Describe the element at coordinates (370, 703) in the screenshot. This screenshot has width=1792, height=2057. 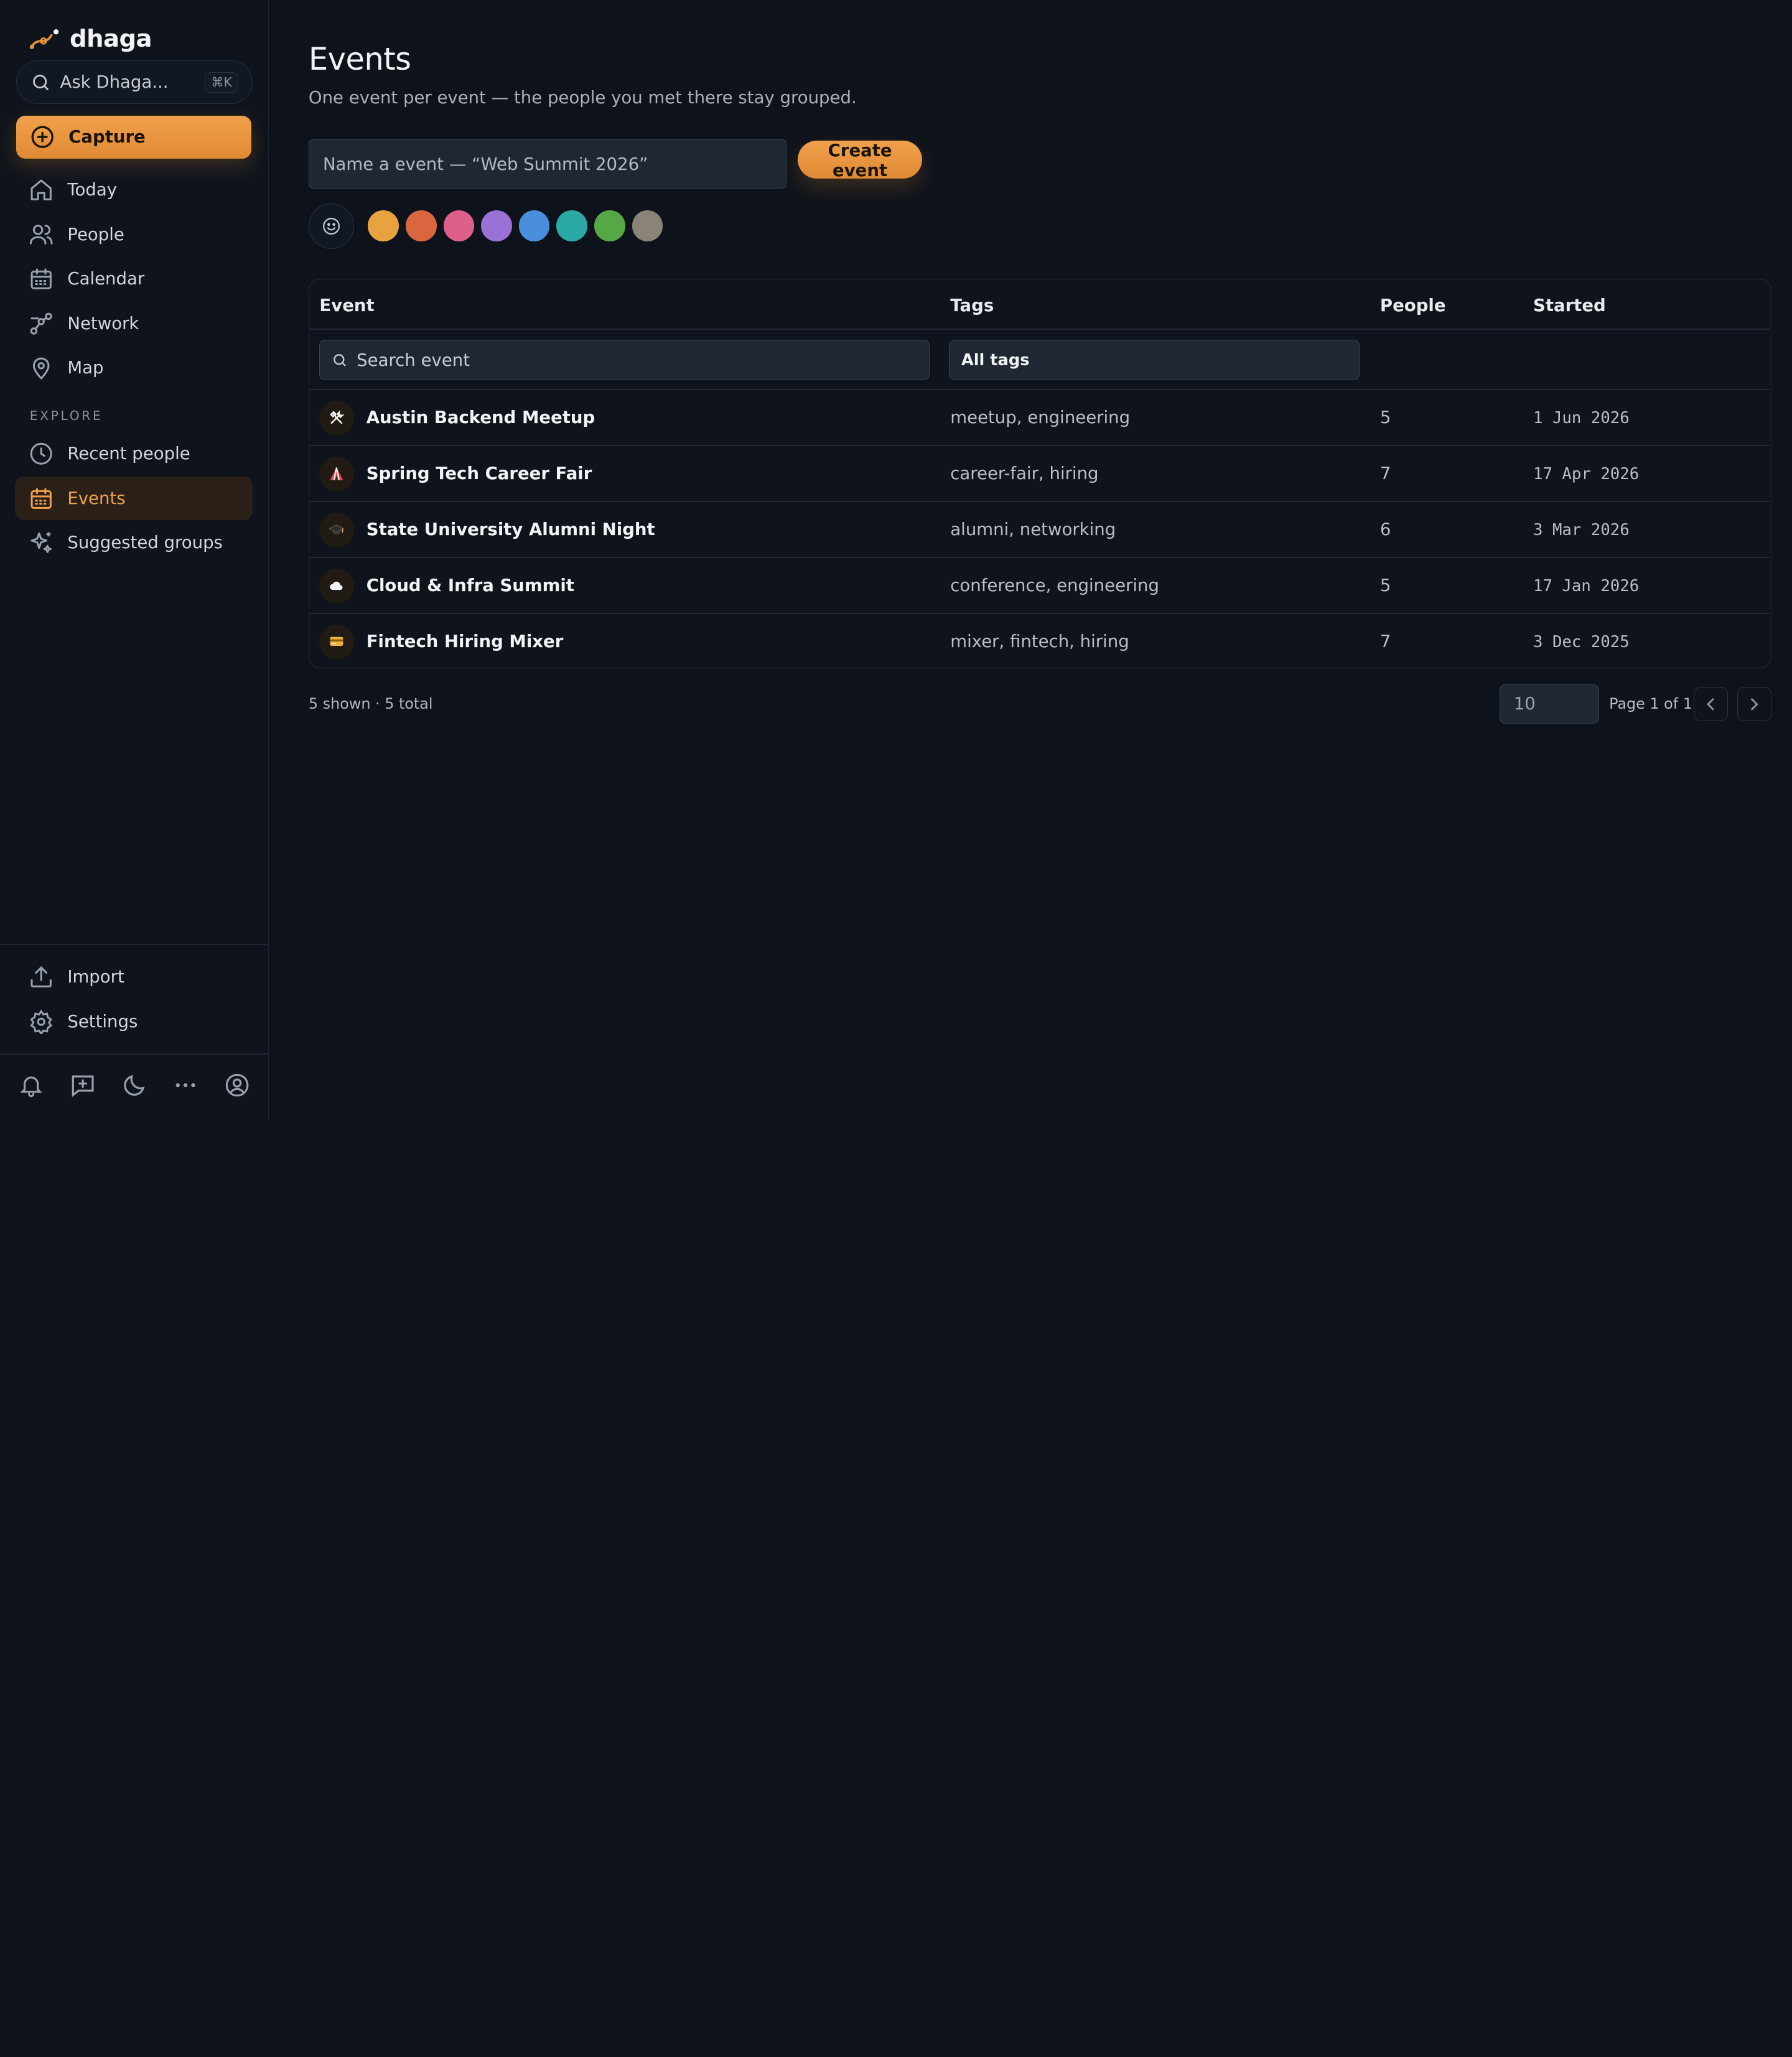
I see `results-count: 5 shown · 5 total` at that location.